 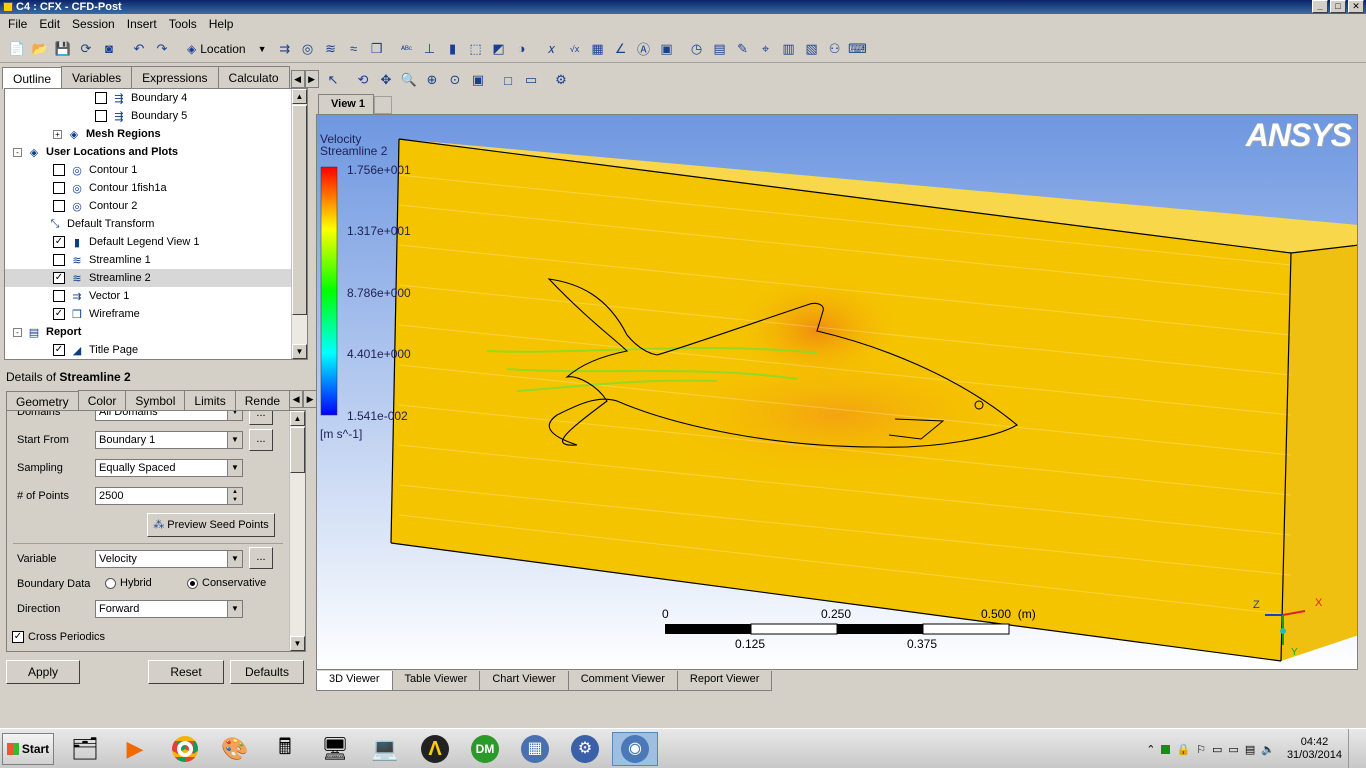 What do you see at coordinates (186, 672) in the screenshot?
I see `reset-button: Reset` at bounding box center [186, 672].